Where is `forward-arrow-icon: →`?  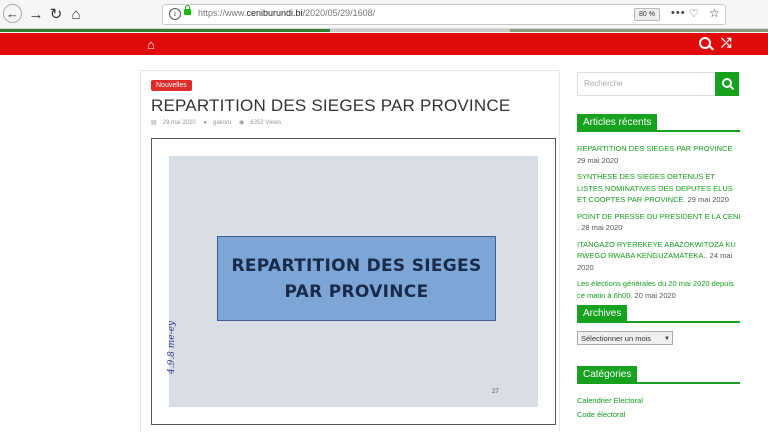
forward-arrow-icon: → is located at coordinates (36, 14).